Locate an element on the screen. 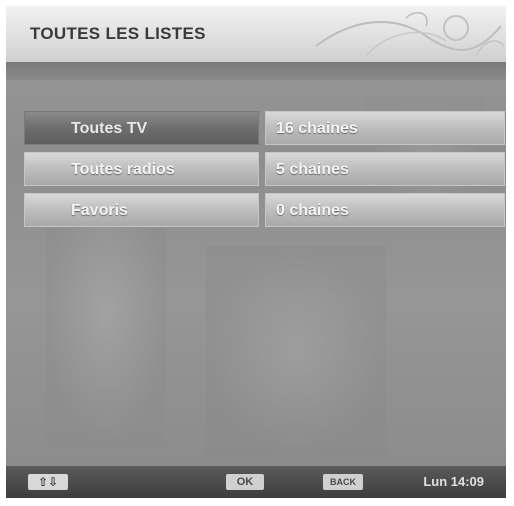 The width and height of the screenshot is (514, 506). list-row-favoris: Favoris 0 chaines is located at coordinates (265, 211).